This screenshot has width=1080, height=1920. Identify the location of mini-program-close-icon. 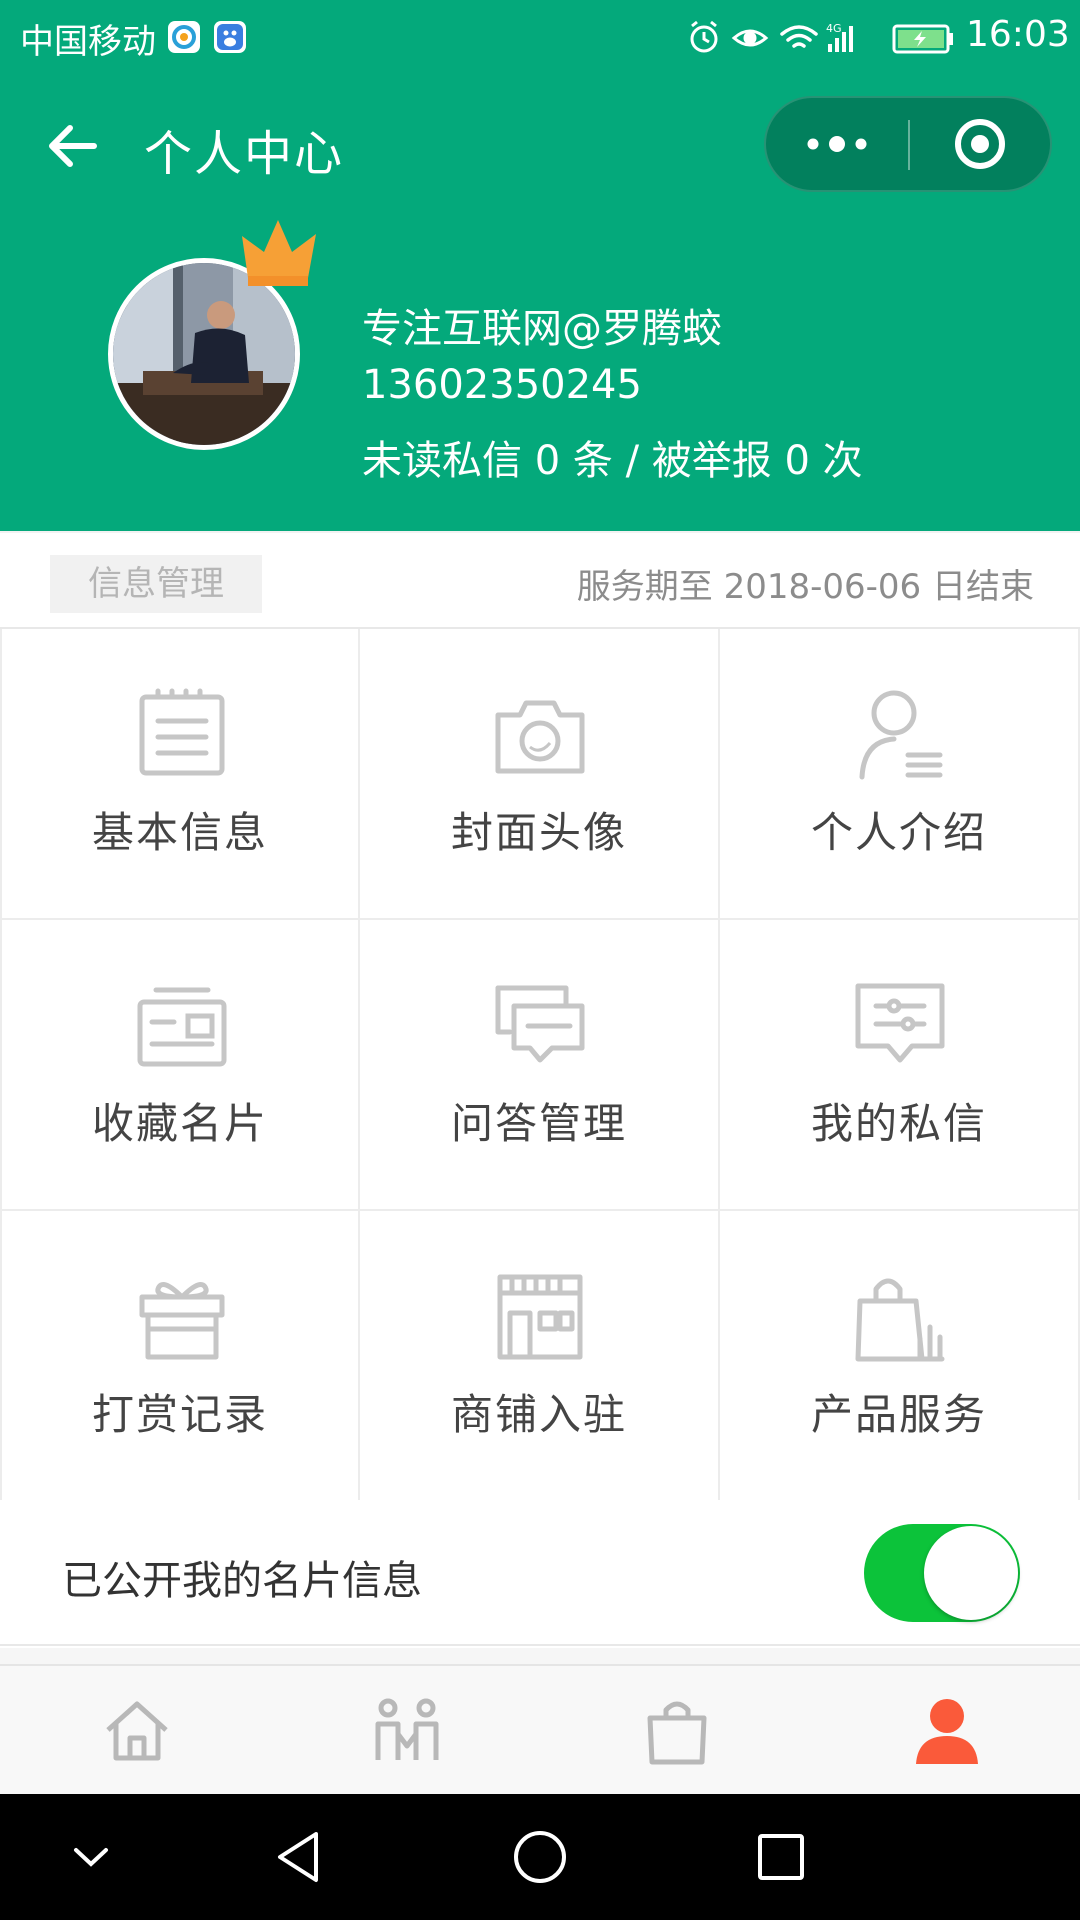
(980, 144).